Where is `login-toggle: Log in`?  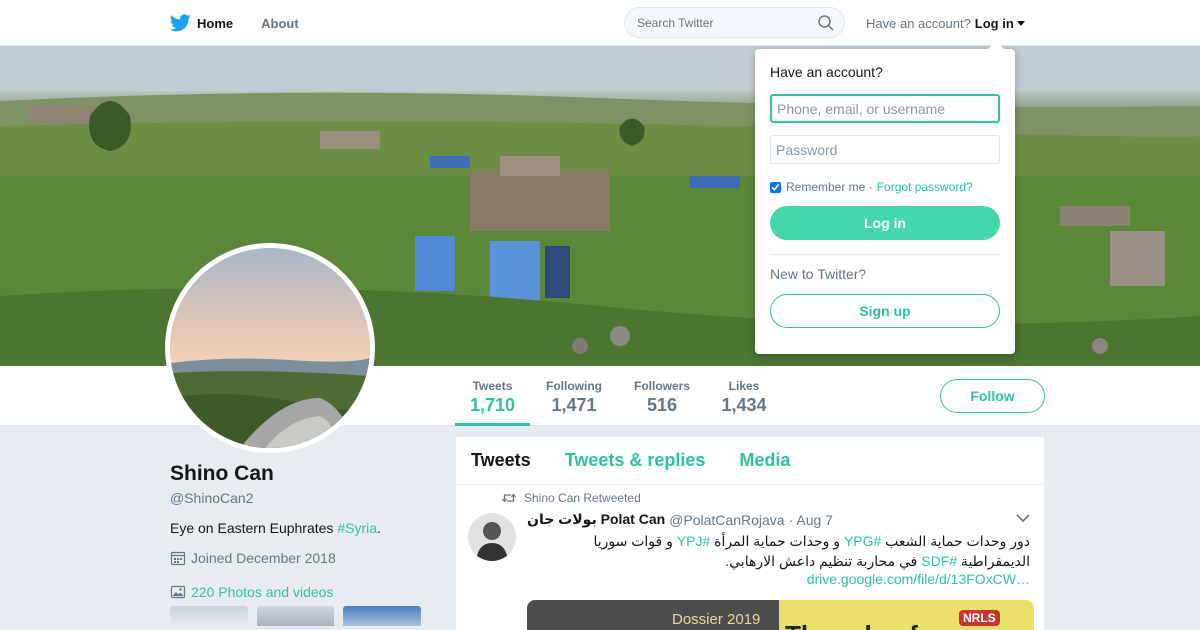
login-toggle: Log in is located at coordinates (994, 23).